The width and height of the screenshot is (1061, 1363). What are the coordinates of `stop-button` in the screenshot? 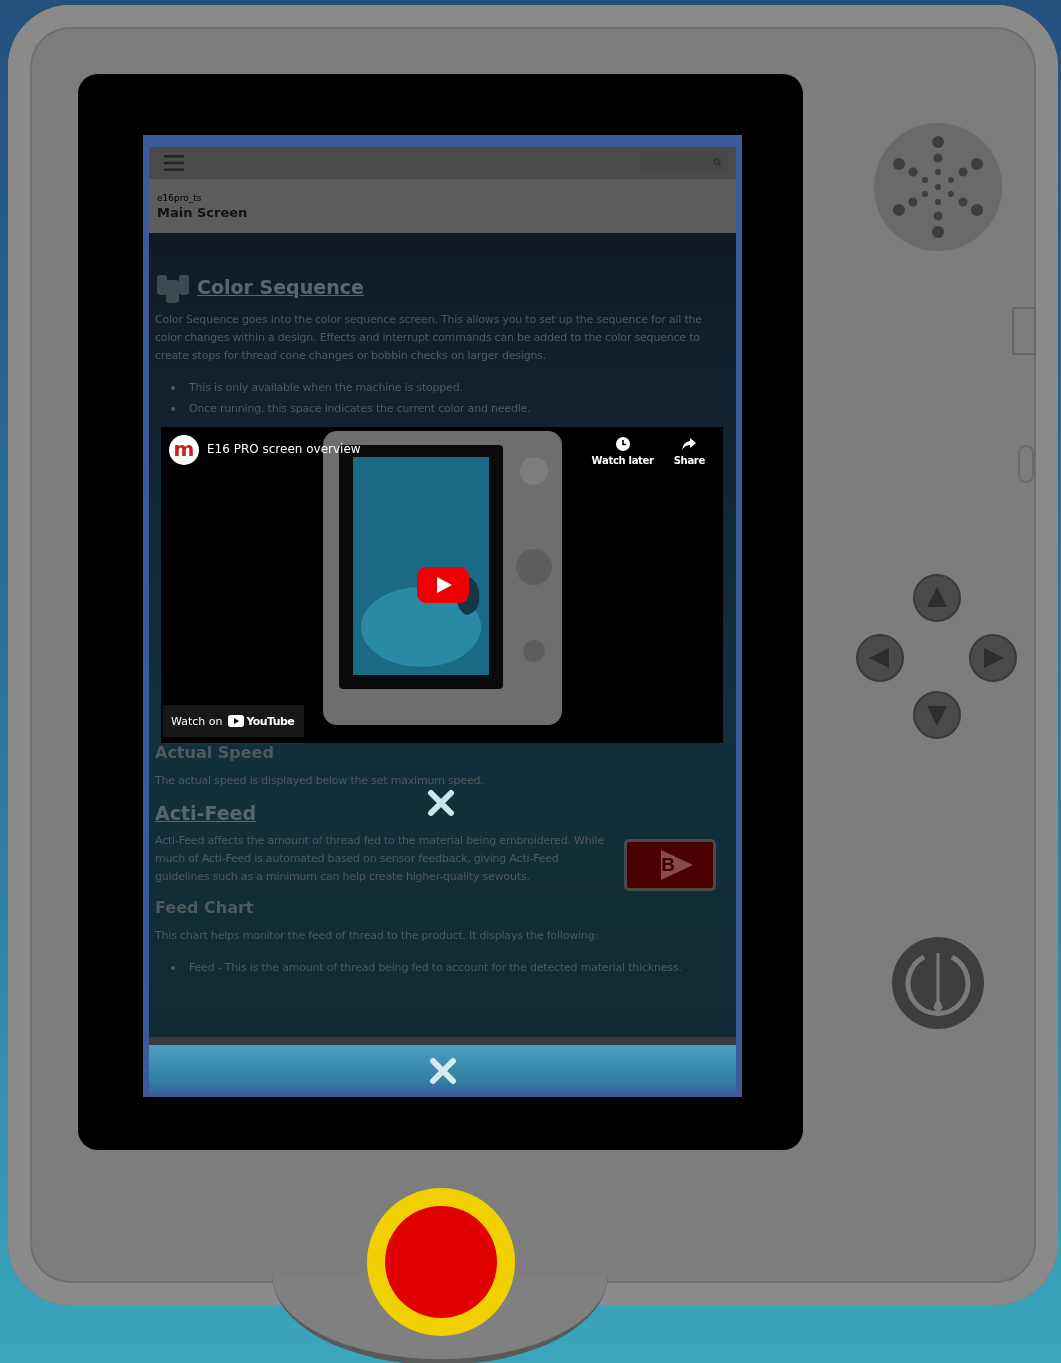 It's located at (441, 1262).